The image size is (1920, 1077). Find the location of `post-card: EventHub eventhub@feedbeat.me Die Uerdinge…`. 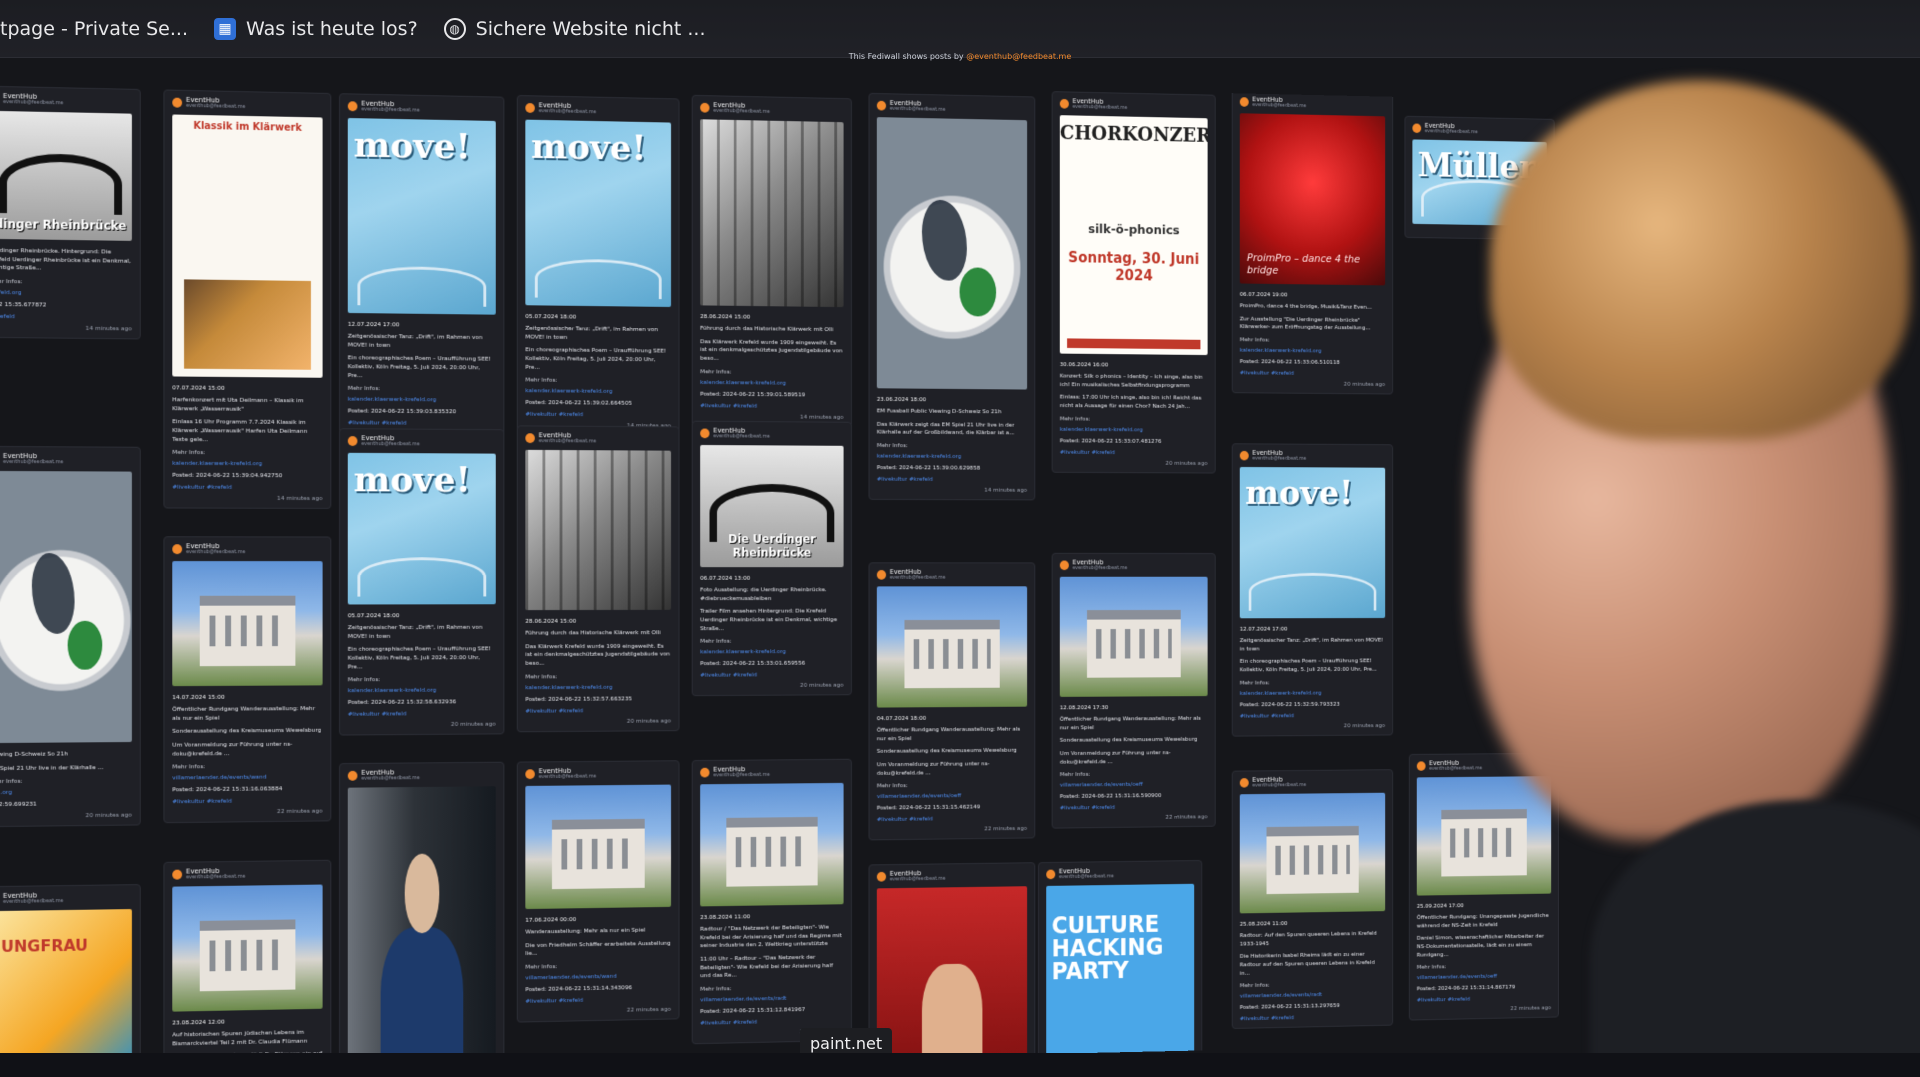

post-card: EventHub eventhub@feedbeat.me Die Uerdinge… is located at coordinates (772, 559).